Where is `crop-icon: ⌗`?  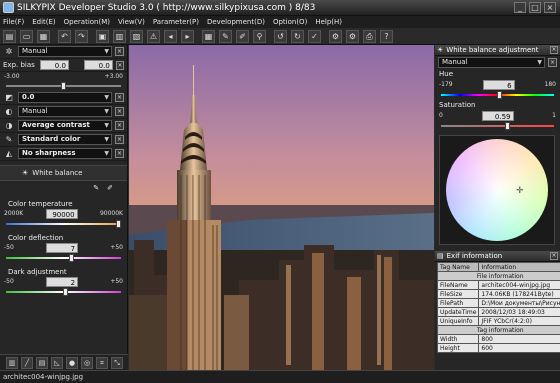 crop-icon: ⌗ is located at coordinates (102, 362).